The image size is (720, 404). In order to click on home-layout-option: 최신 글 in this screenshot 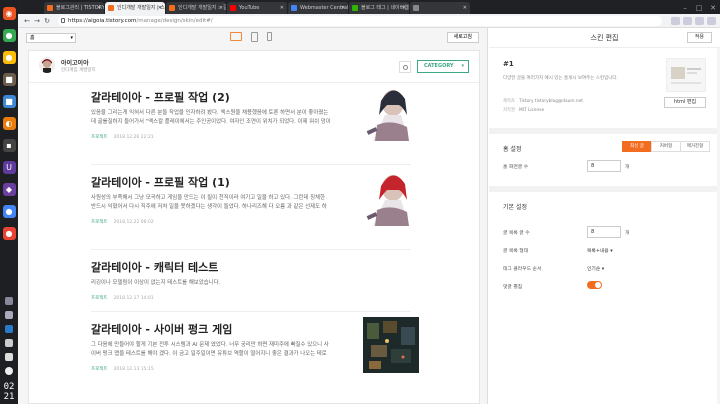, I will do `click(637, 146)`.